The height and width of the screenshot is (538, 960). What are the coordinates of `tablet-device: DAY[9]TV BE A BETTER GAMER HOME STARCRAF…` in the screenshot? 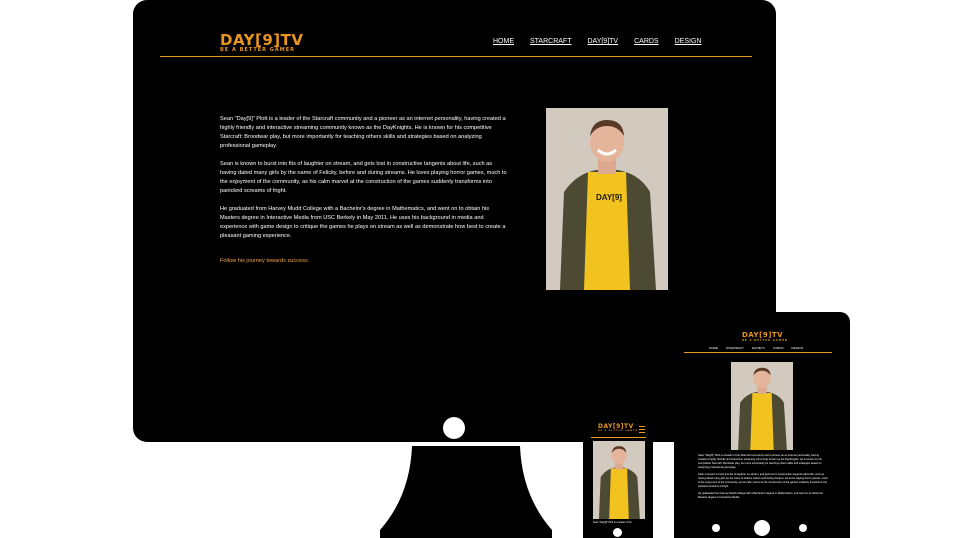 It's located at (762, 425).